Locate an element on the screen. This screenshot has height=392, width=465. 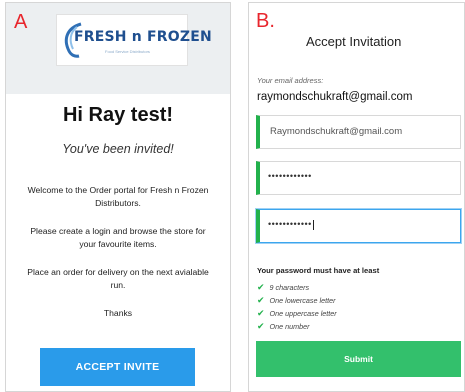
company-logo: FRESH n FROZEN Food Service Distributors is located at coordinates (134, 40).